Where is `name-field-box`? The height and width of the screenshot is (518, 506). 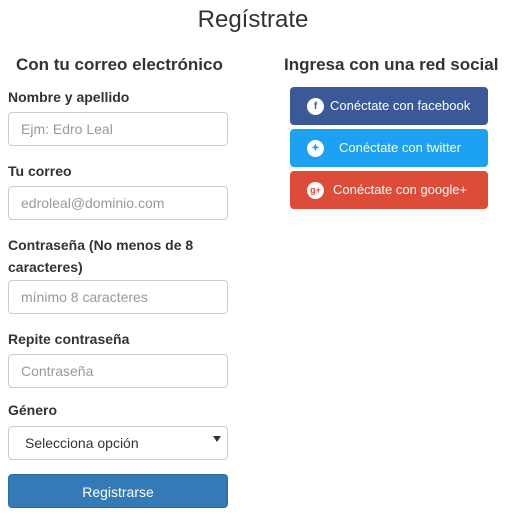
name-field-box is located at coordinates (118, 129).